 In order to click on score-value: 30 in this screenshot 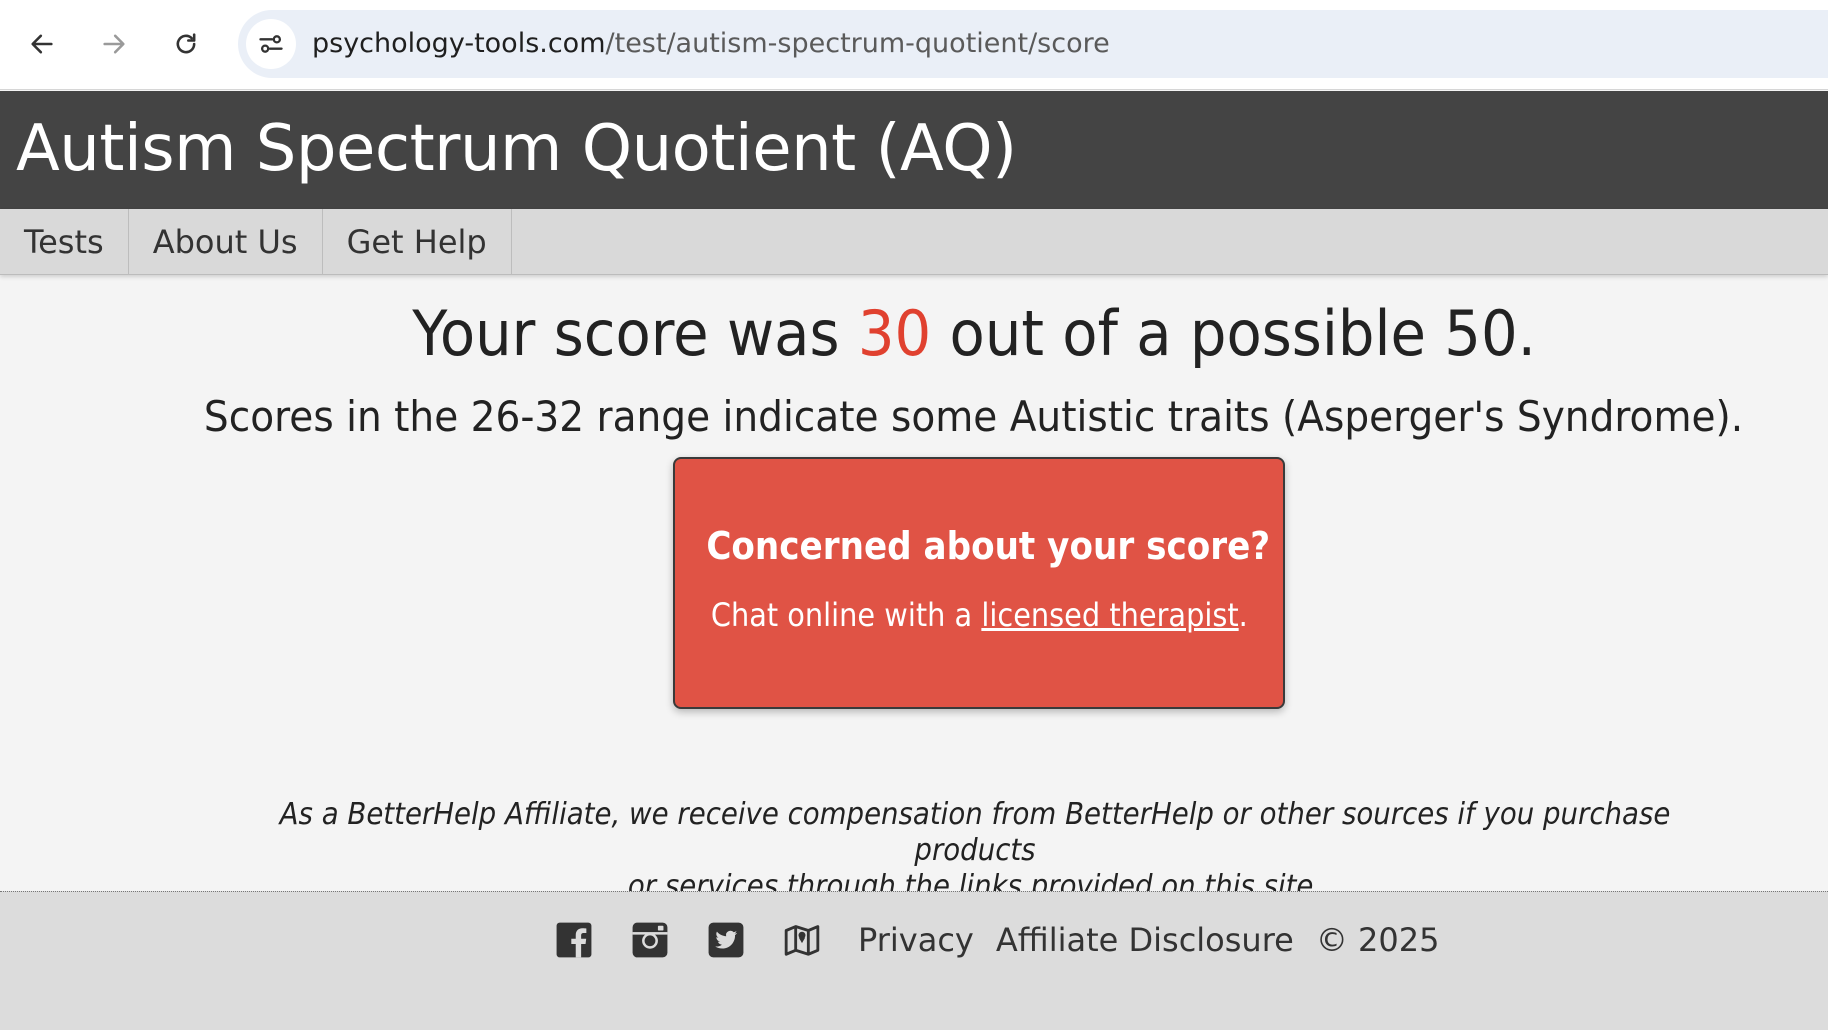, I will do `click(894, 333)`.